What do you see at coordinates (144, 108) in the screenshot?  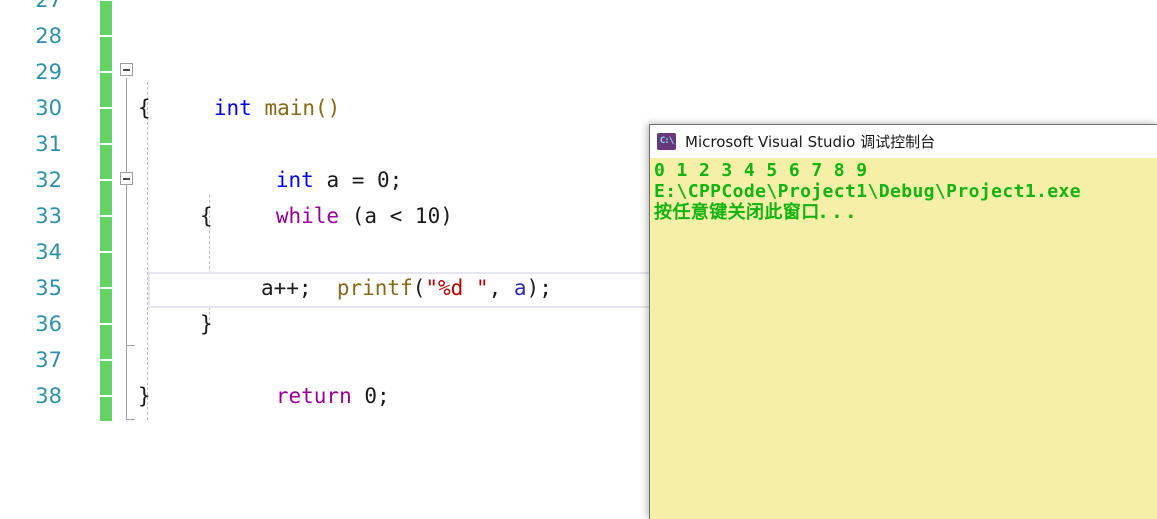 I see `brace-open-main: {` at bounding box center [144, 108].